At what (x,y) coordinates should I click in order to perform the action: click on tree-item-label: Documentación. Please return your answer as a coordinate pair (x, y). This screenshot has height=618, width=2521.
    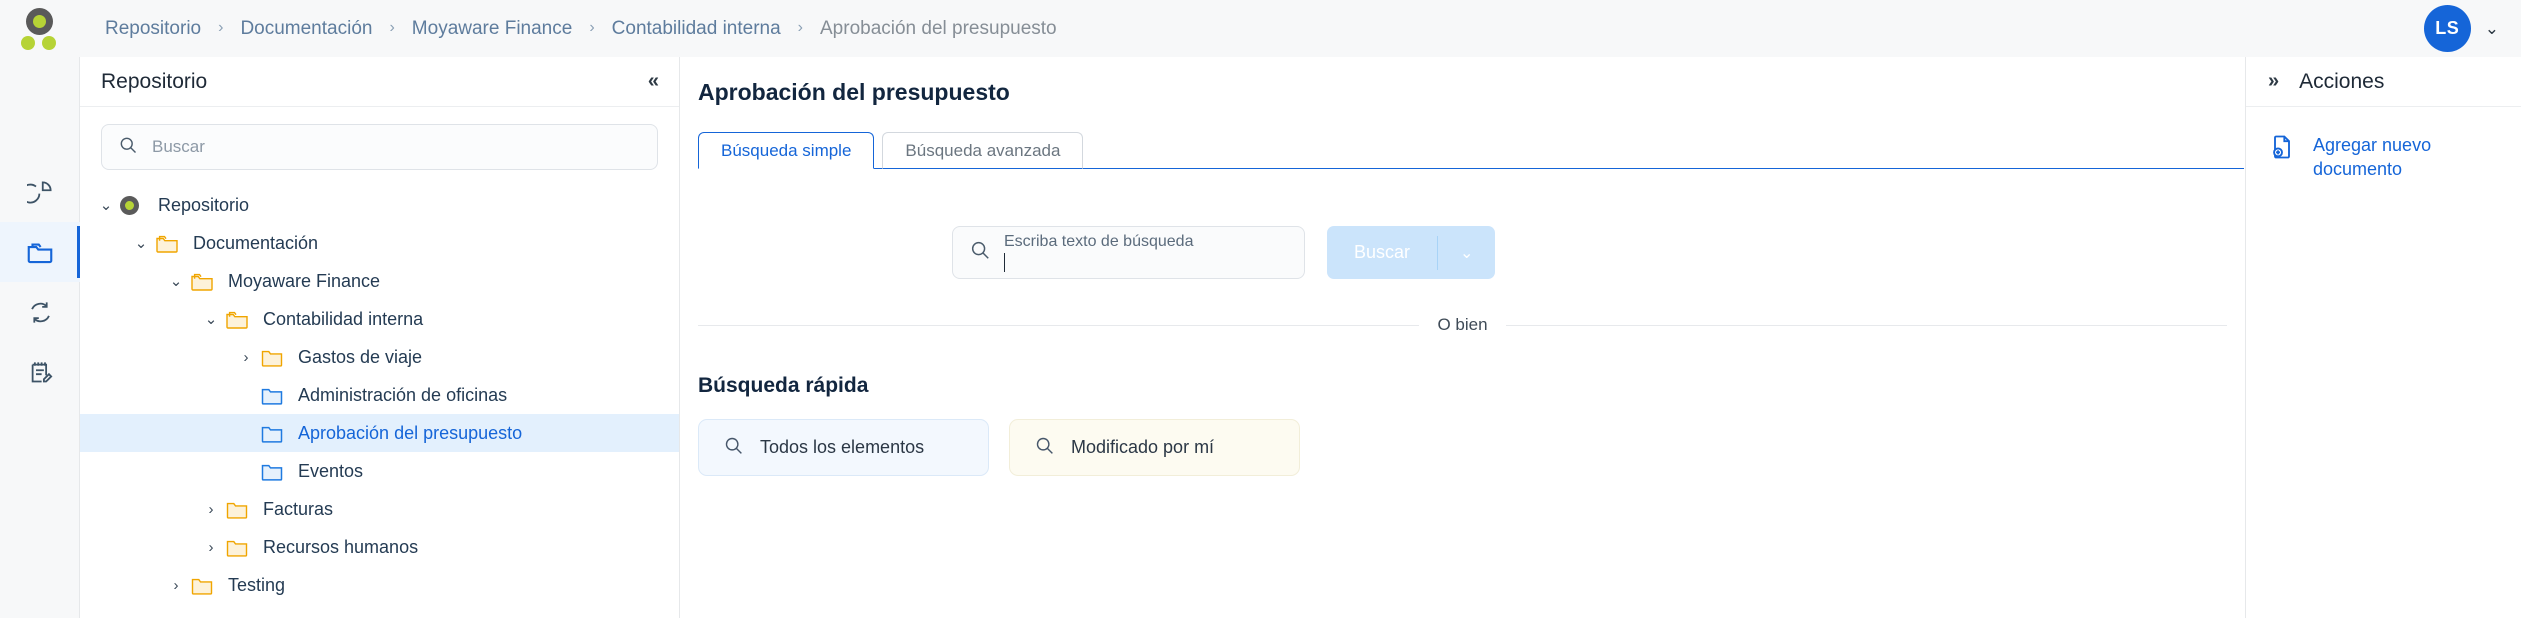
    Looking at the image, I should click on (256, 242).